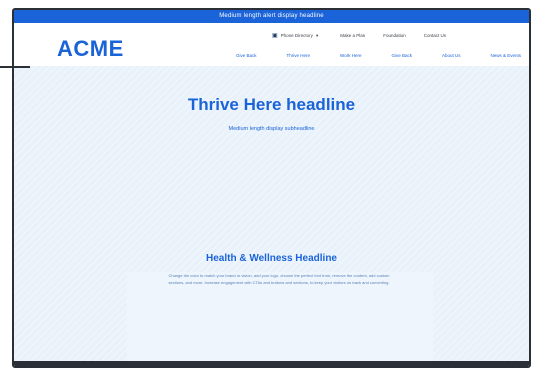 Image resolution: width=549 pixels, height=369 pixels. I want to click on frame-tab, so click(15, 67).